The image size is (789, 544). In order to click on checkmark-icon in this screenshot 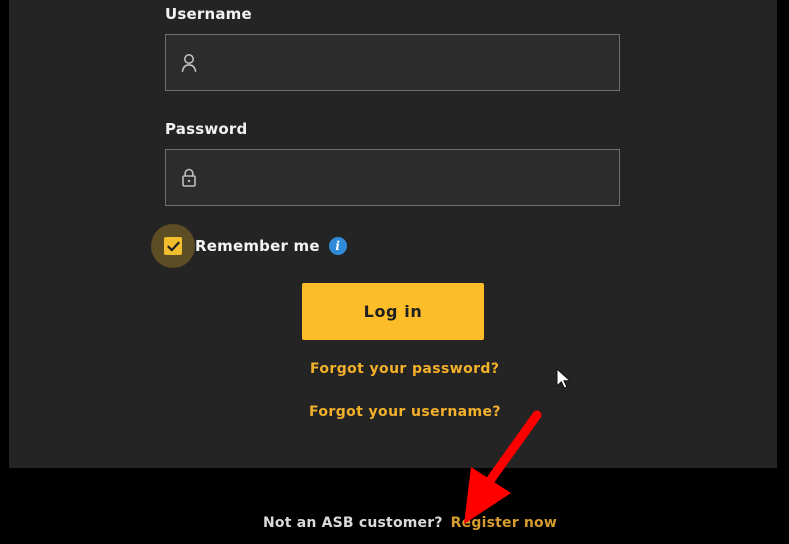, I will do `click(173, 246)`.